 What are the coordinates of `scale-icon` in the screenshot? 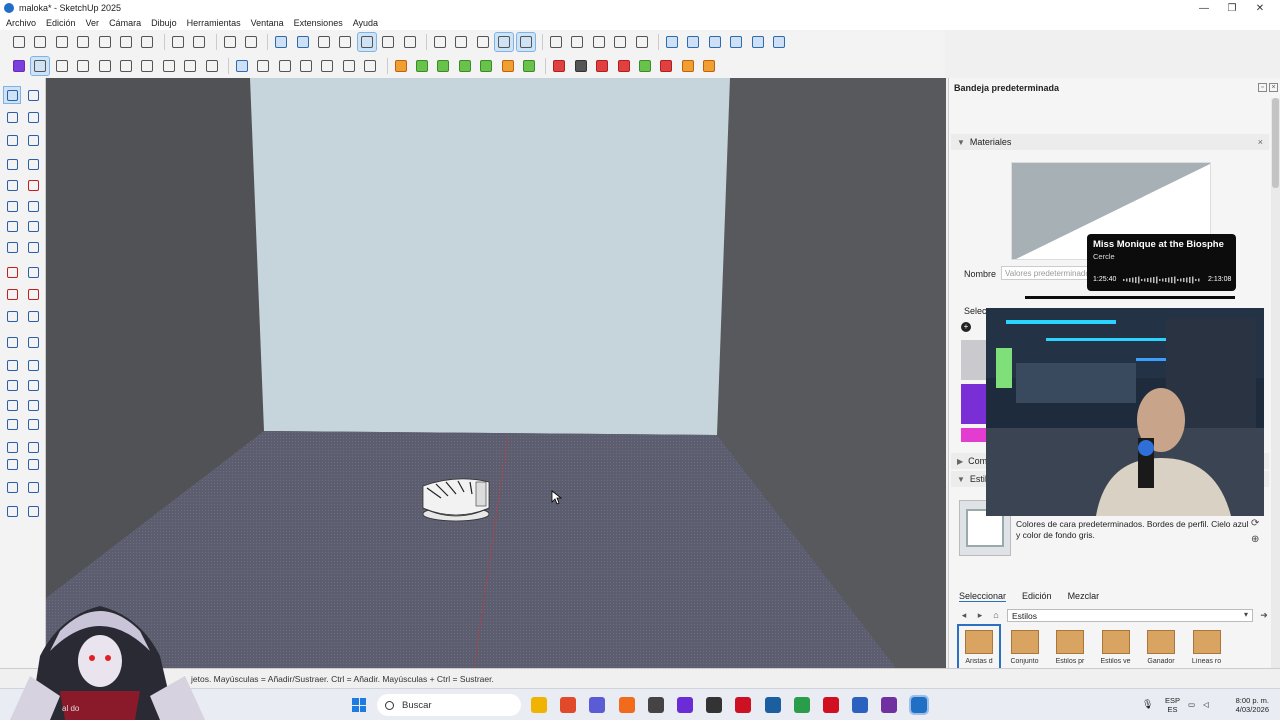 It's located at (12, 316).